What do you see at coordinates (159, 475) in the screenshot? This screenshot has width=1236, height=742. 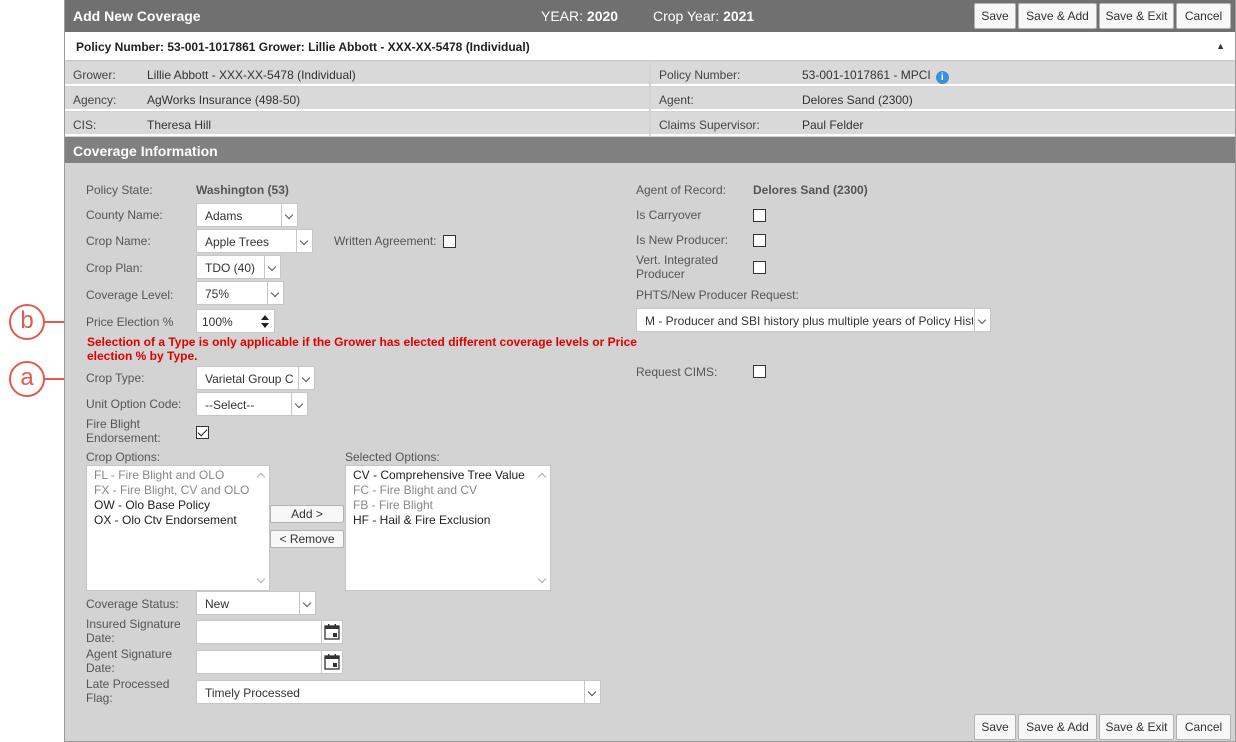 I see `list-option: FL - Fire Blight and OLO` at bounding box center [159, 475].